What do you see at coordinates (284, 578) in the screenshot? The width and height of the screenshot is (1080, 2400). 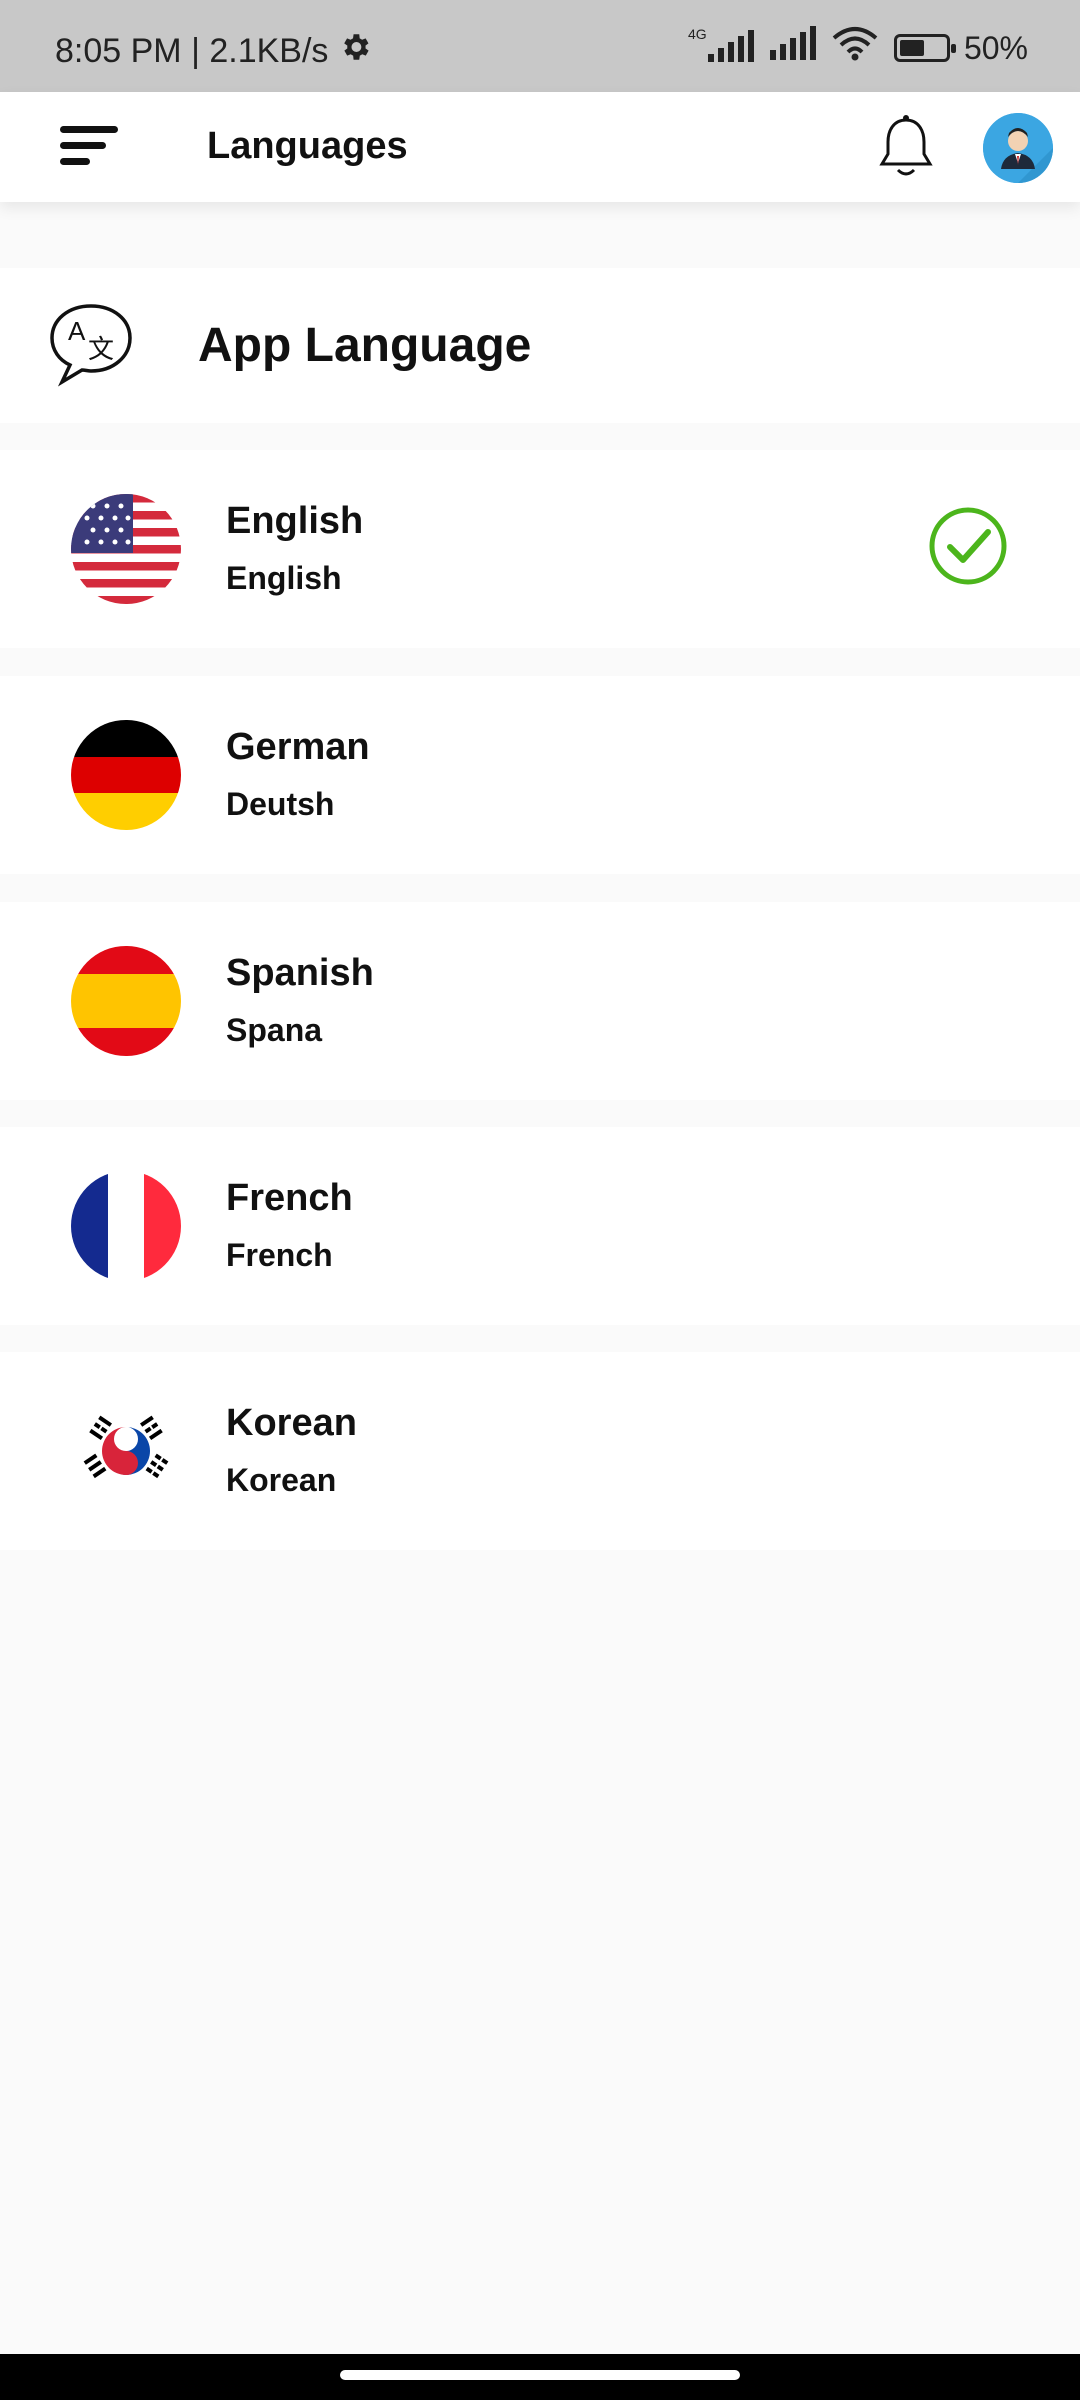 I see `language-native-name: English` at bounding box center [284, 578].